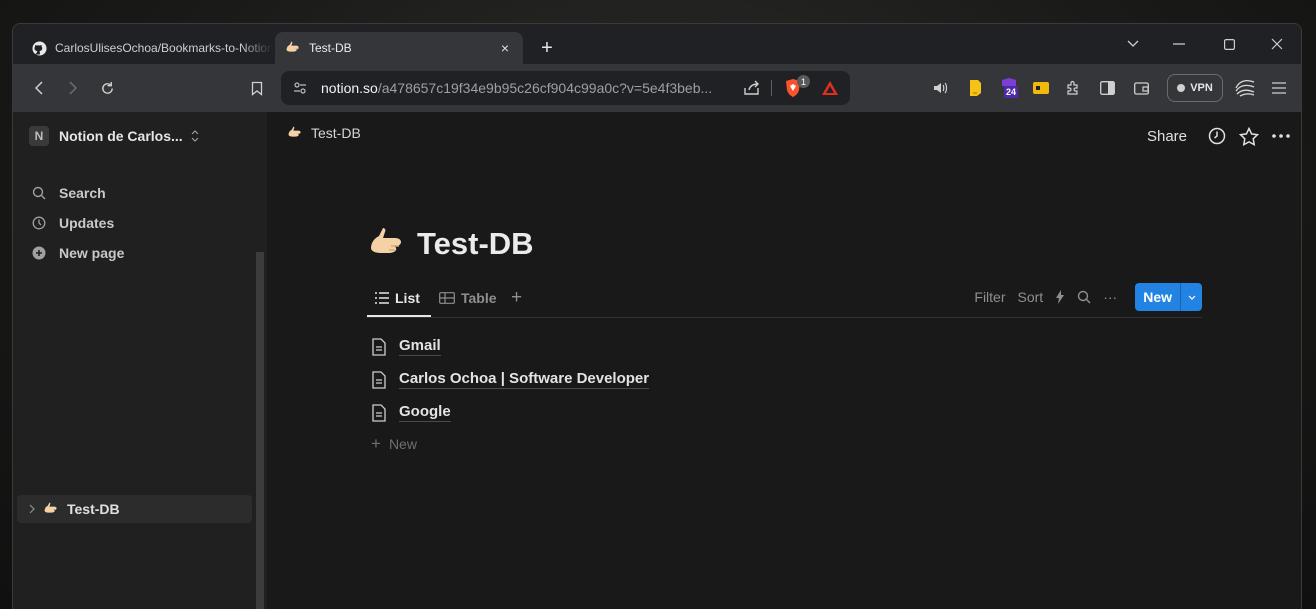 The height and width of the screenshot is (609, 1316). I want to click on share-page-icon, so click(752, 90).